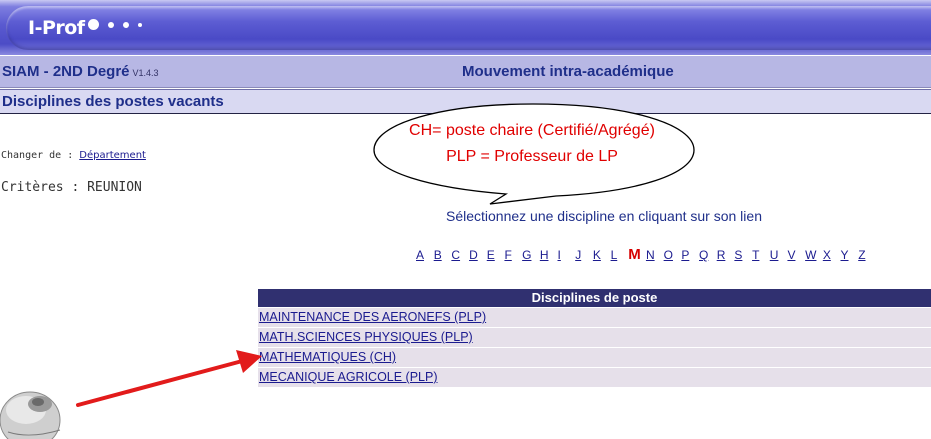  I want to click on letter-g-link: G, so click(531, 255).